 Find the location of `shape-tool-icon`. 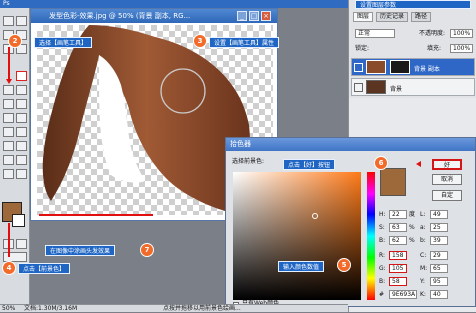

shape-tool-icon is located at coordinates (21, 146).